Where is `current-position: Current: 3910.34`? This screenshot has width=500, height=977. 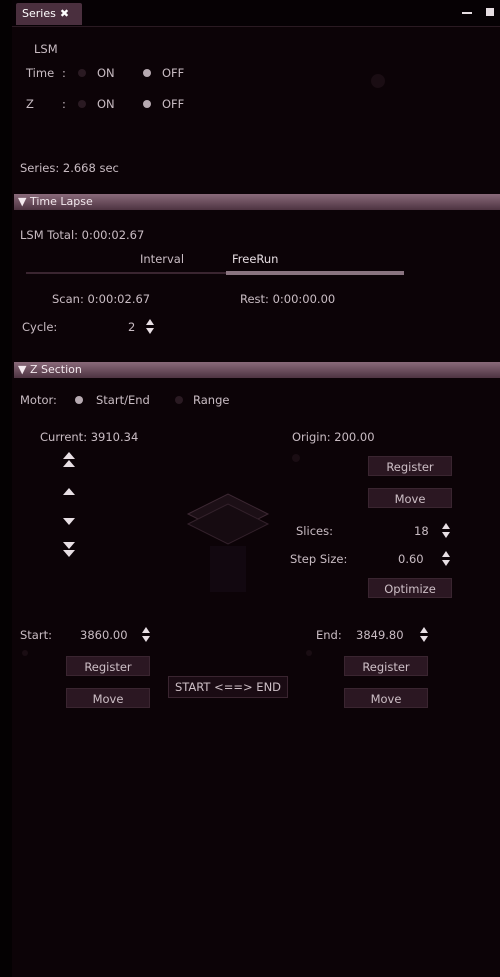 current-position: Current: 3910.34 is located at coordinates (89, 437).